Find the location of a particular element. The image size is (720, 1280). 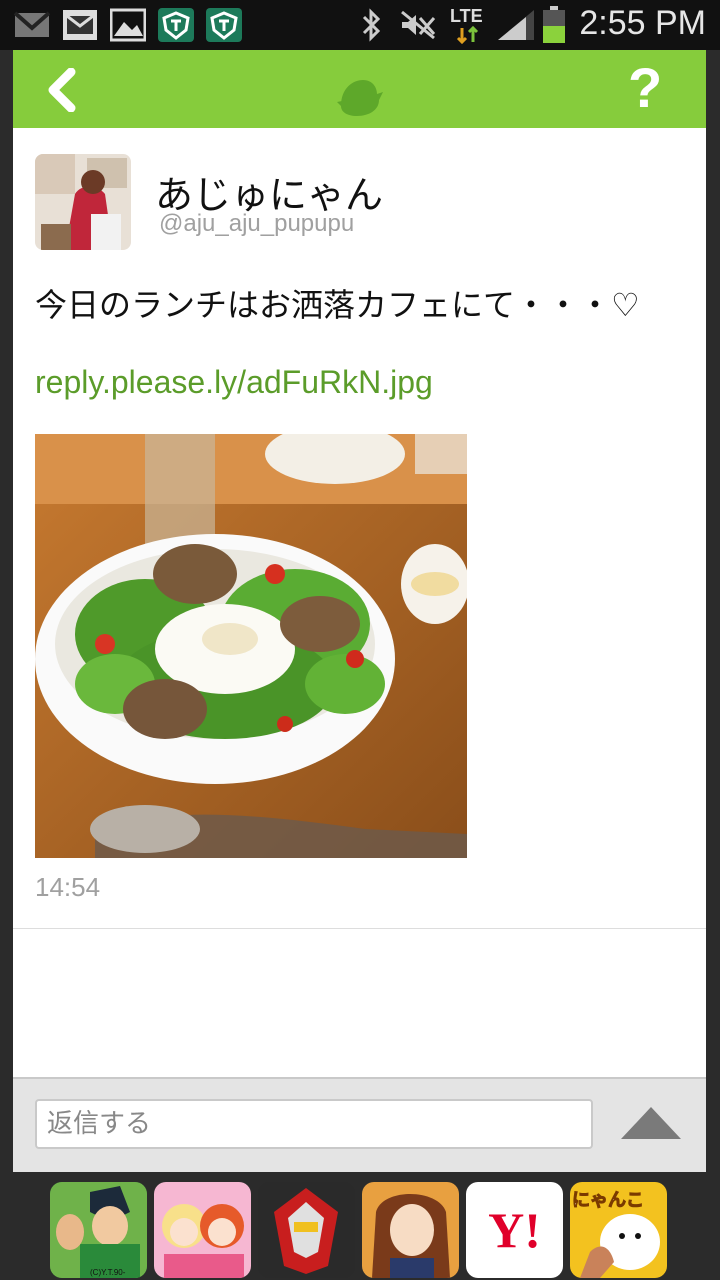

chevron-left-icon is located at coordinates (63, 90).